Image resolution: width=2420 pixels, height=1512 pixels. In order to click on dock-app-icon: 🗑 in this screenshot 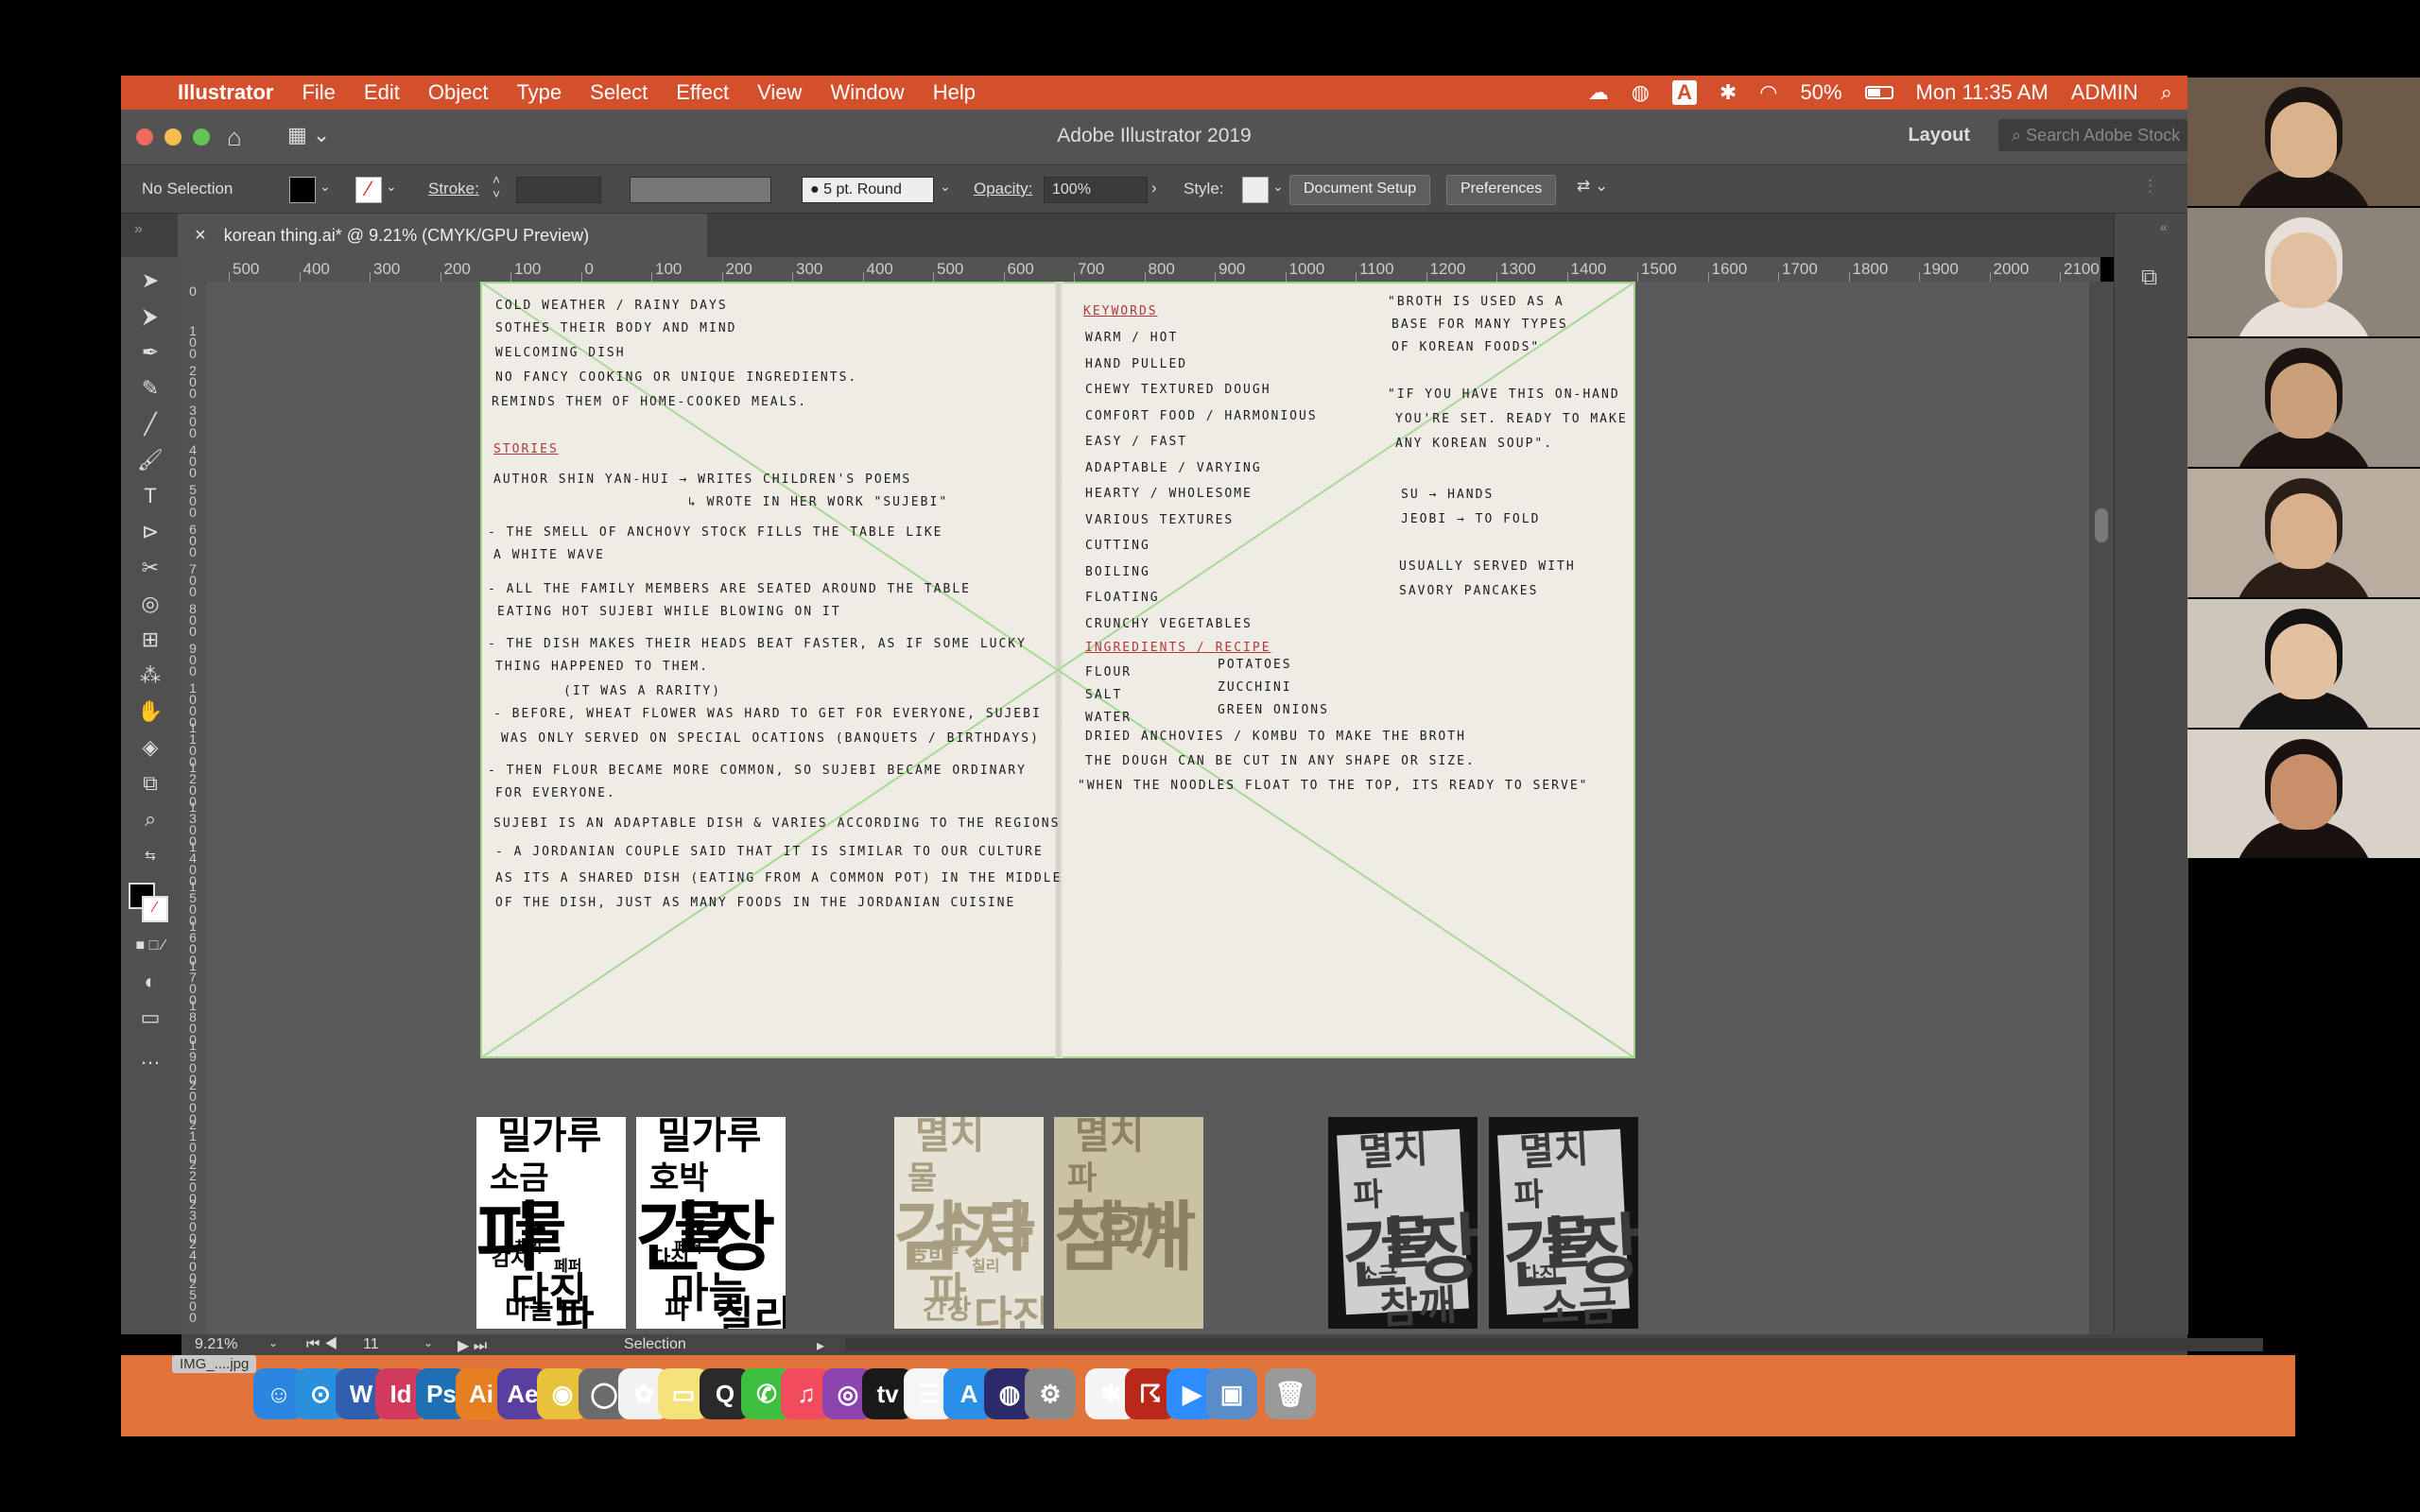, I will do `click(1290, 1393)`.